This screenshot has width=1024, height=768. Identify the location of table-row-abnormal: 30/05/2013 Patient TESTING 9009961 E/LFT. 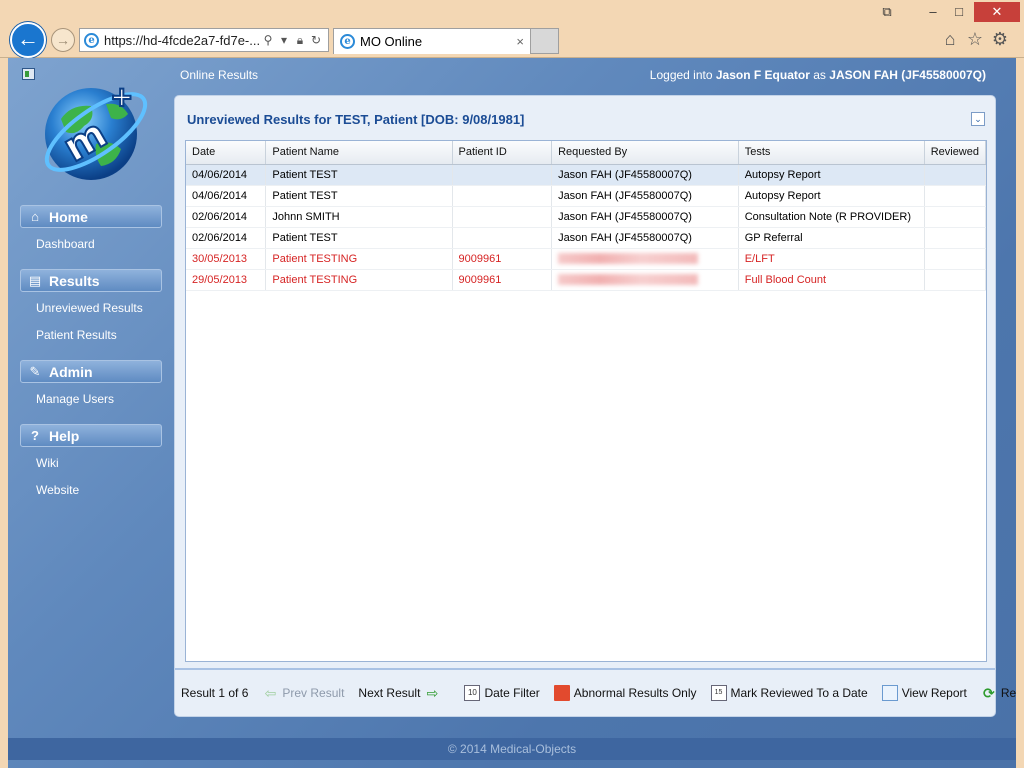
(586, 259).